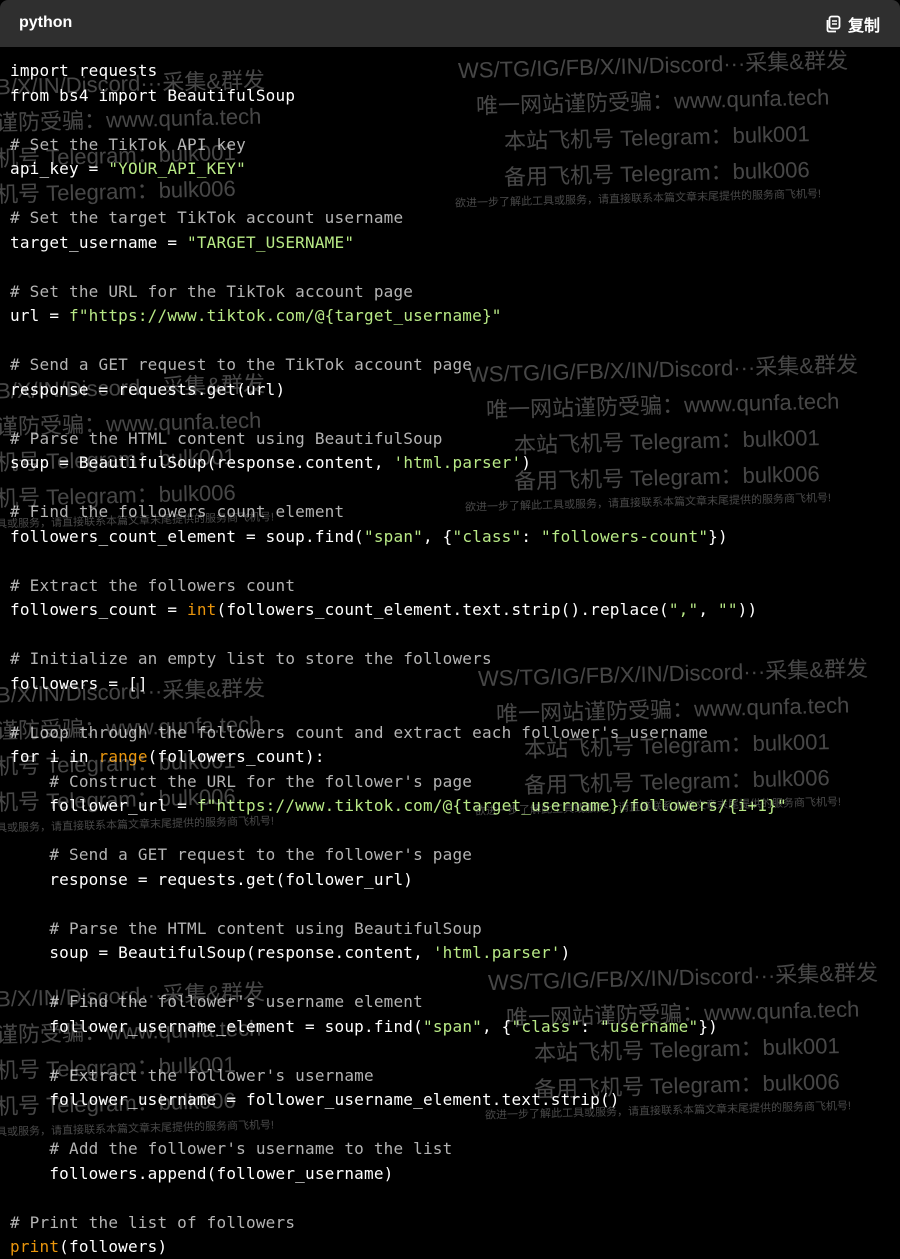 This screenshot has width=900, height=1259. I want to click on copy-button: 复制, so click(852, 24).